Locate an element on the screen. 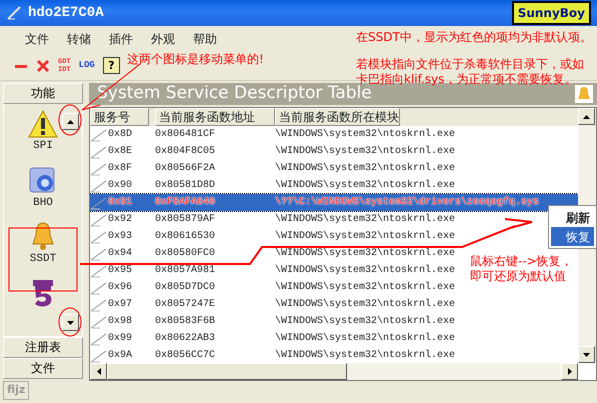 This screenshot has width=597, height=403. scroll-right-button is located at coordinates (569, 371).